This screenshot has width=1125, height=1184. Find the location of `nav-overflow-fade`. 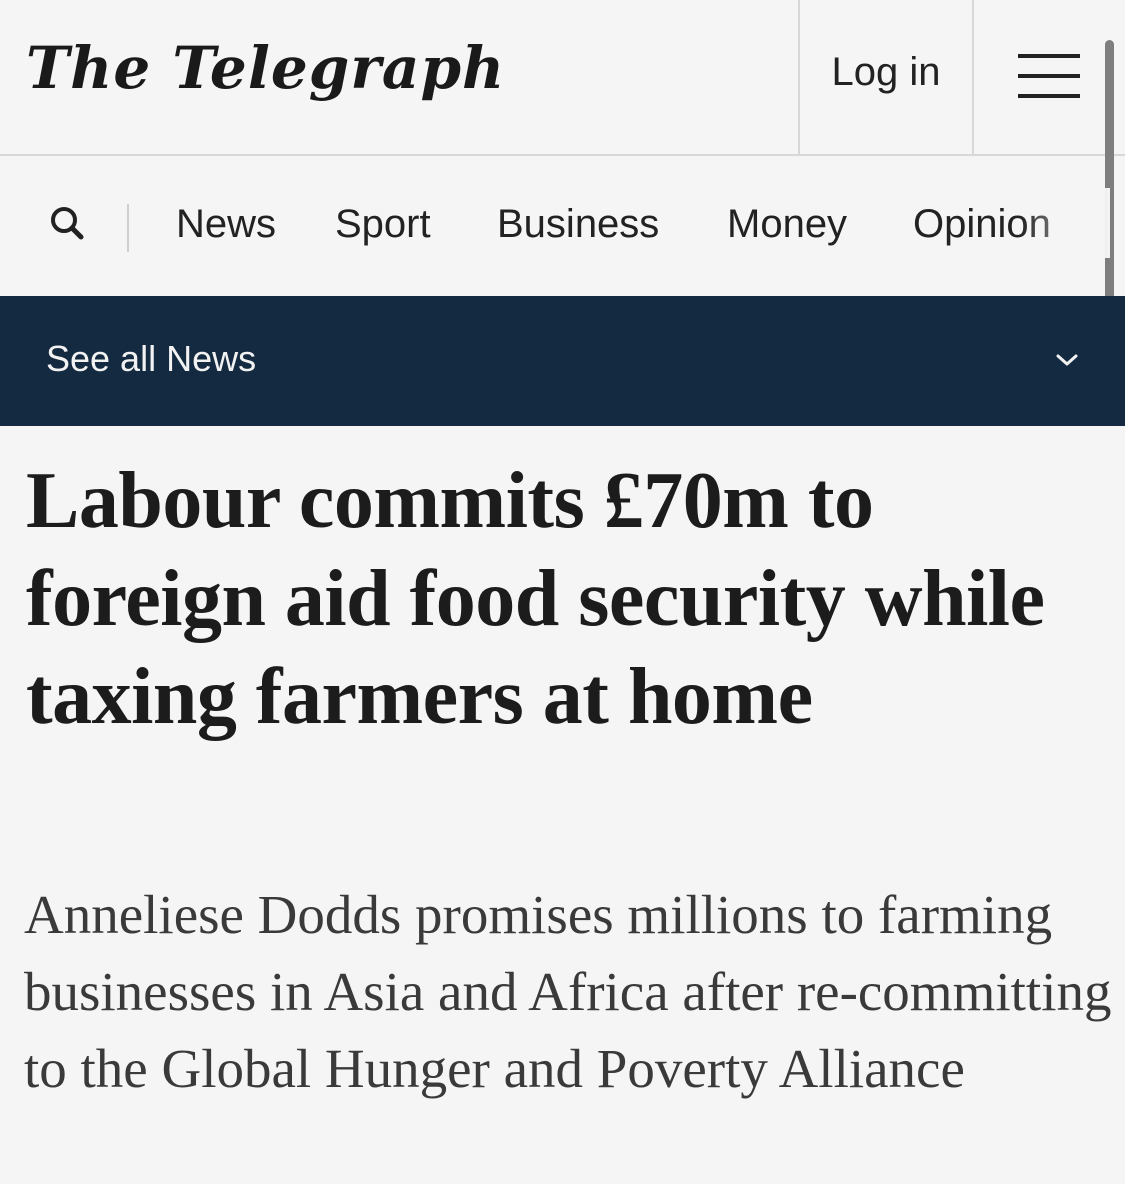

nav-overflow-fade is located at coordinates (1065, 223).